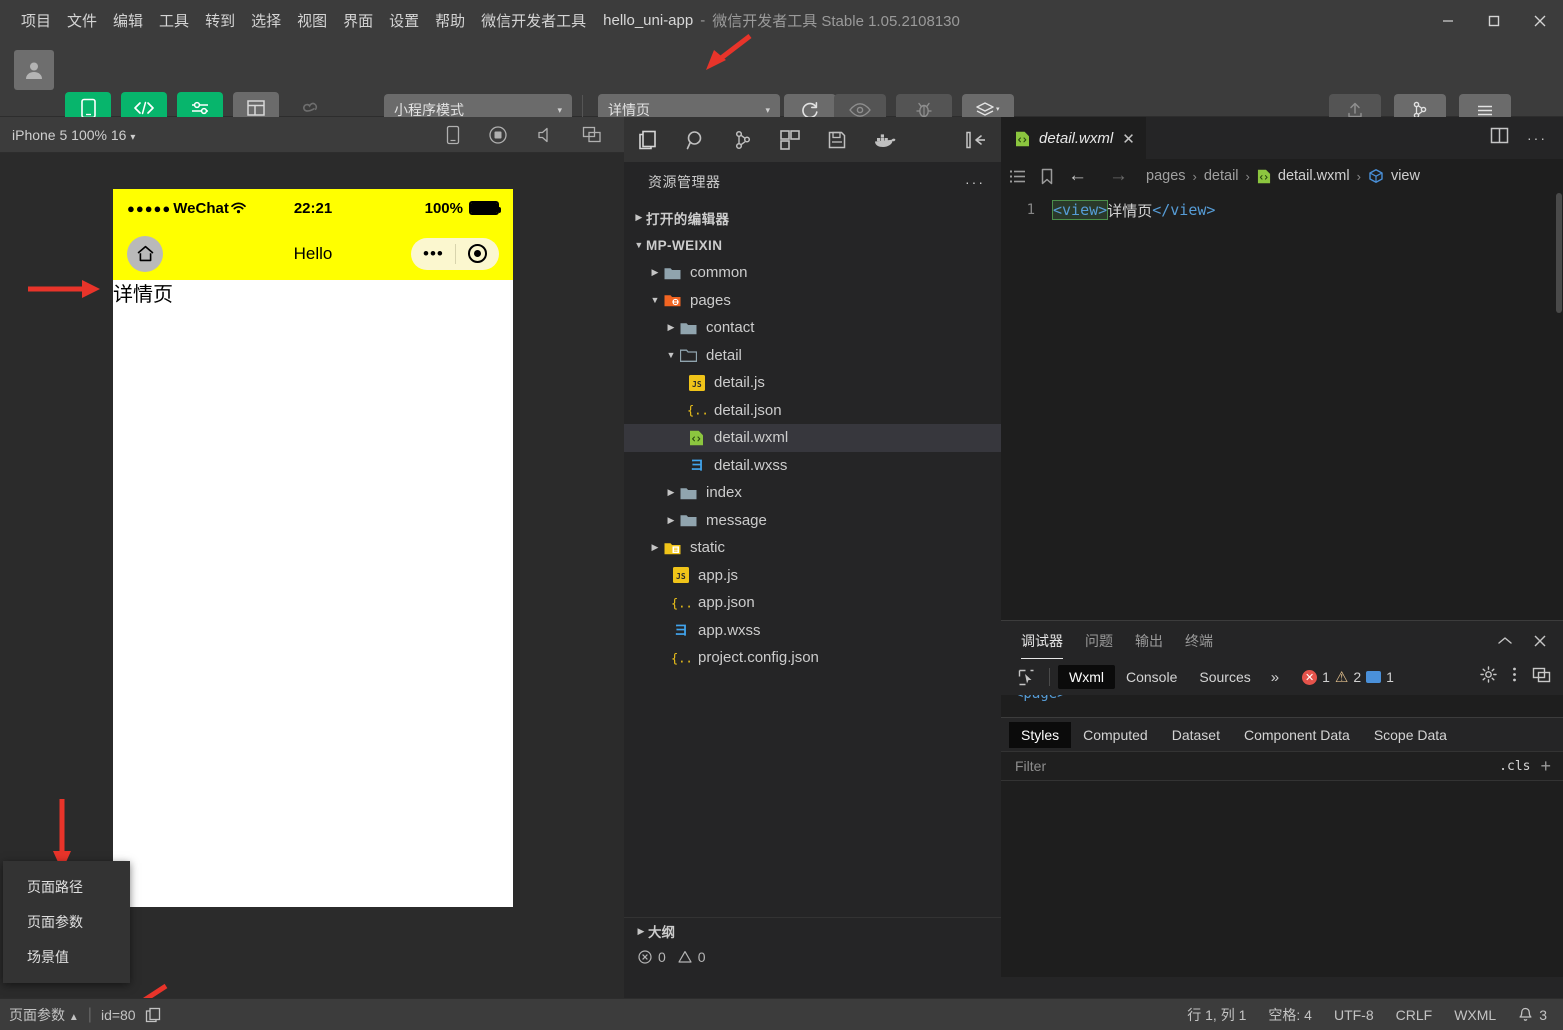 The height and width of the screenshot is (1030, 1563). I want to click on multiwindow-icon, so click(592, 135).